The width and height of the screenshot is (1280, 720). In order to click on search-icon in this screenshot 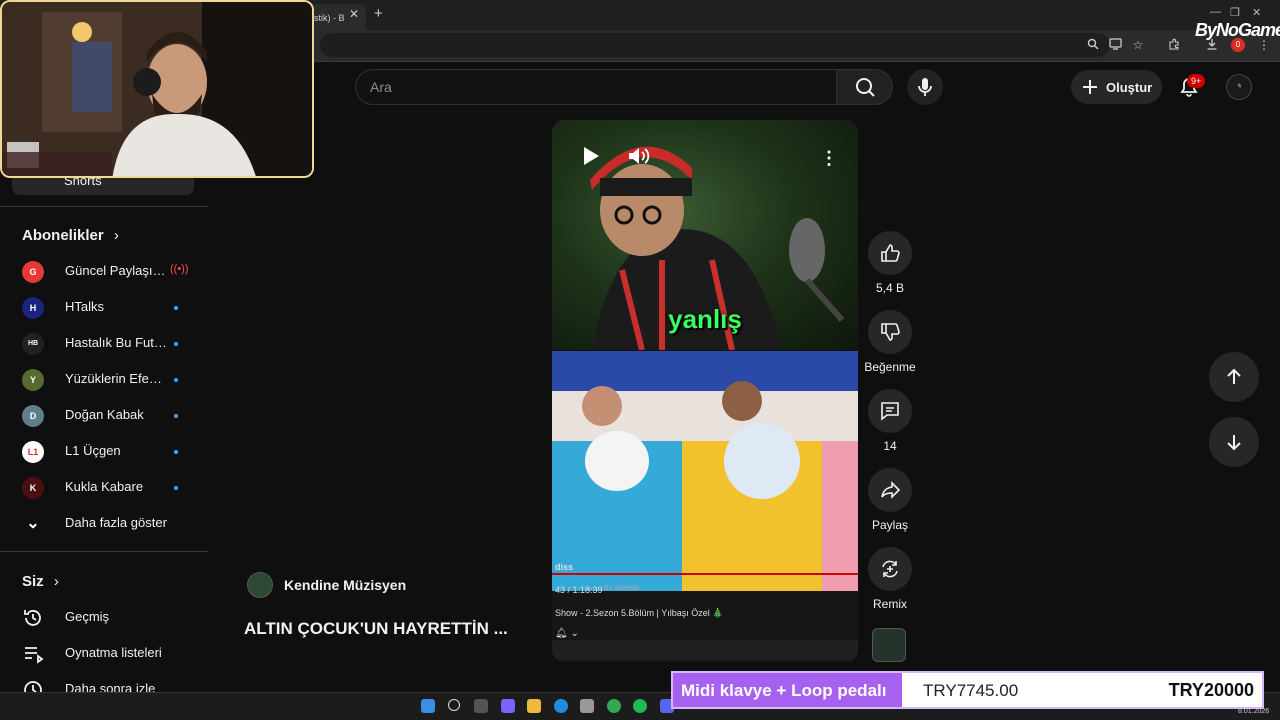, I will do `click(454, 705)`.